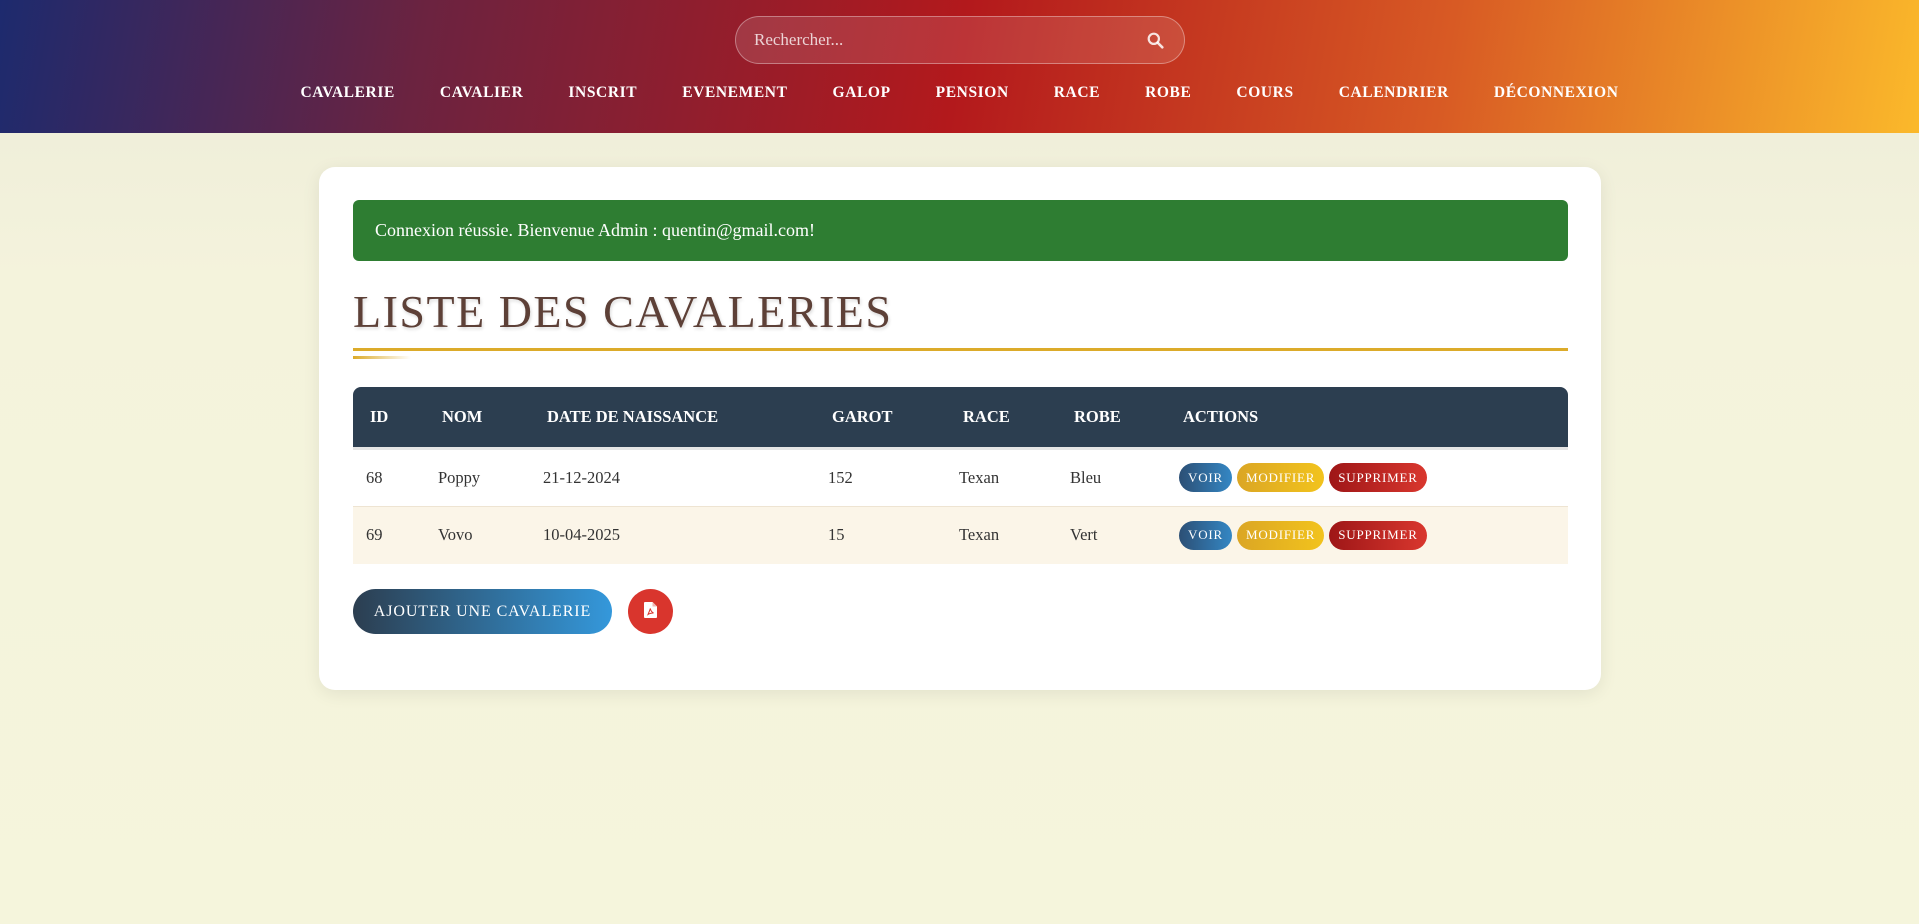 The height and width of the screenshot is (924, 1919). What do you see at coordinates (1084, 535) in the screenshot?
I see `cell-robe: Vert` at bounding box center [1084, 535].